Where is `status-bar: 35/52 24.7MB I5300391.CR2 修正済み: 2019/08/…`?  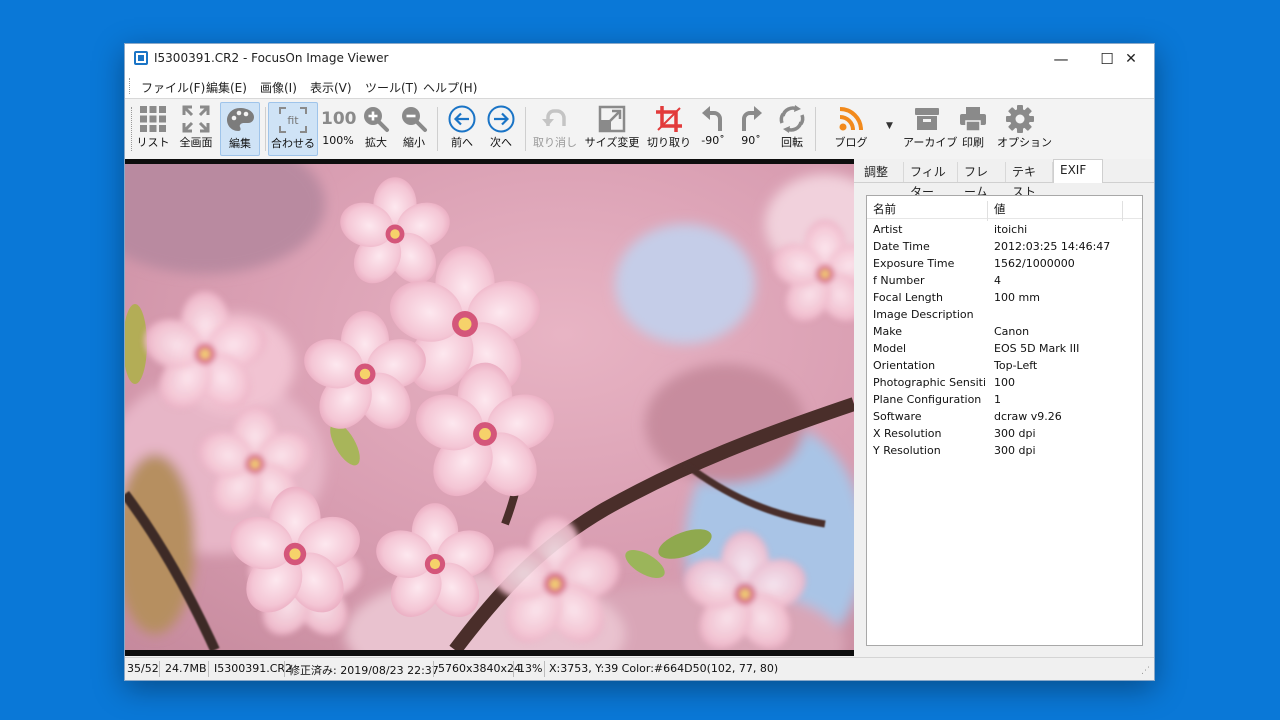 status-bar: 35/52 24.7MB I5300391.CR2 修正済み: 2019/08/… is located at coordinates (639, 668).